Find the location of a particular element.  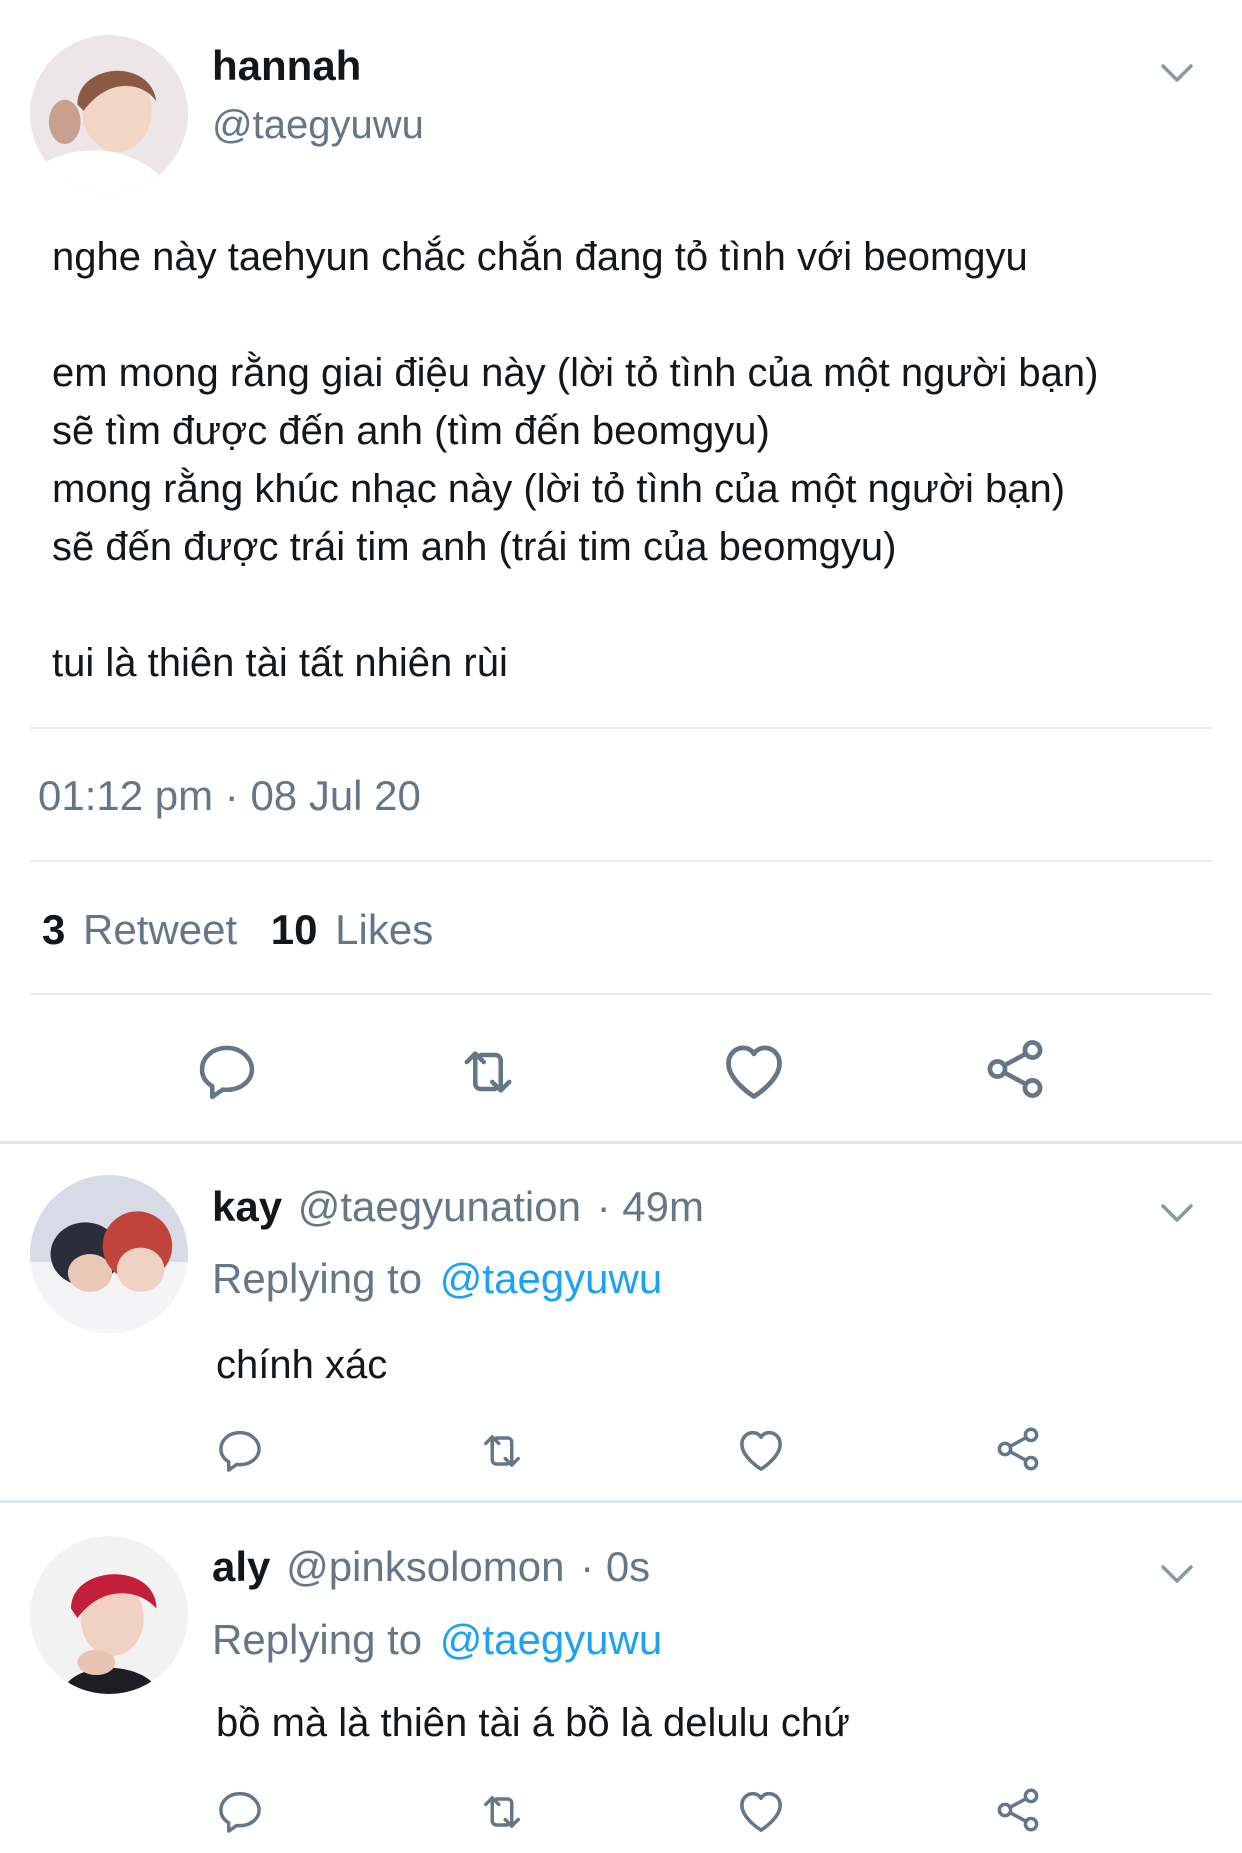

likes-label: Likes is located at coordinates (384, 929).